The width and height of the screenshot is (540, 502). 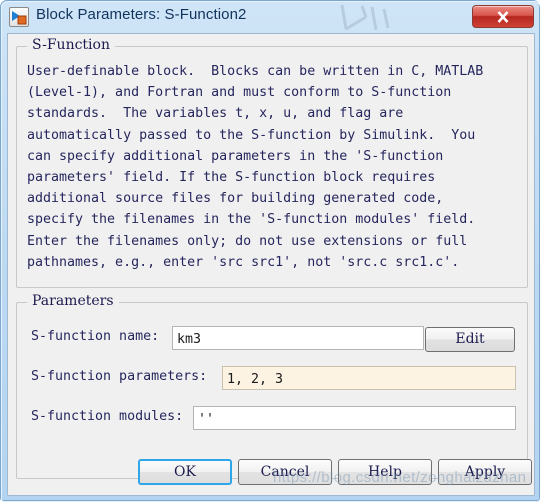 I want to click on window-title: Block Parameters: S-Function2, so click(x=141, y=14).